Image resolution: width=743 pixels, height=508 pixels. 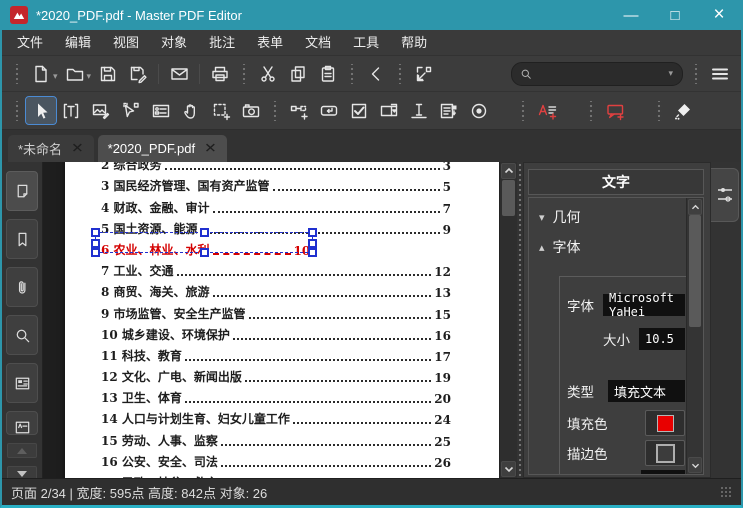 What do you see at coordinates (318, 42) in the screenshot?
I see `menu-item: 文档` at bounding box center [318, 42].